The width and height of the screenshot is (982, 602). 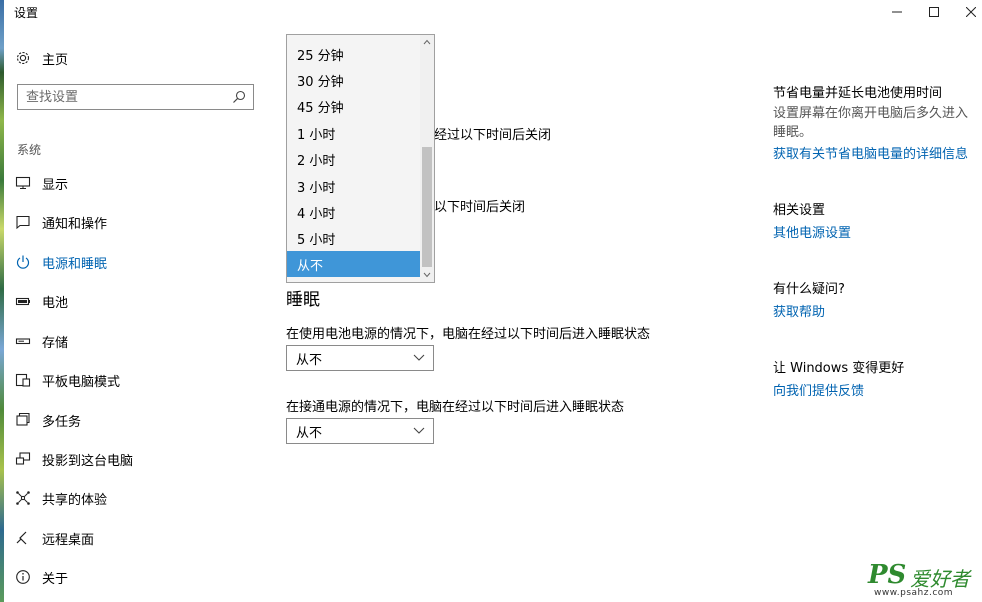 What do you see at coordinates (139, 301) in the screenshot?
I see `sidebar-item-battery: 电池` at bounding box center [139, 301].